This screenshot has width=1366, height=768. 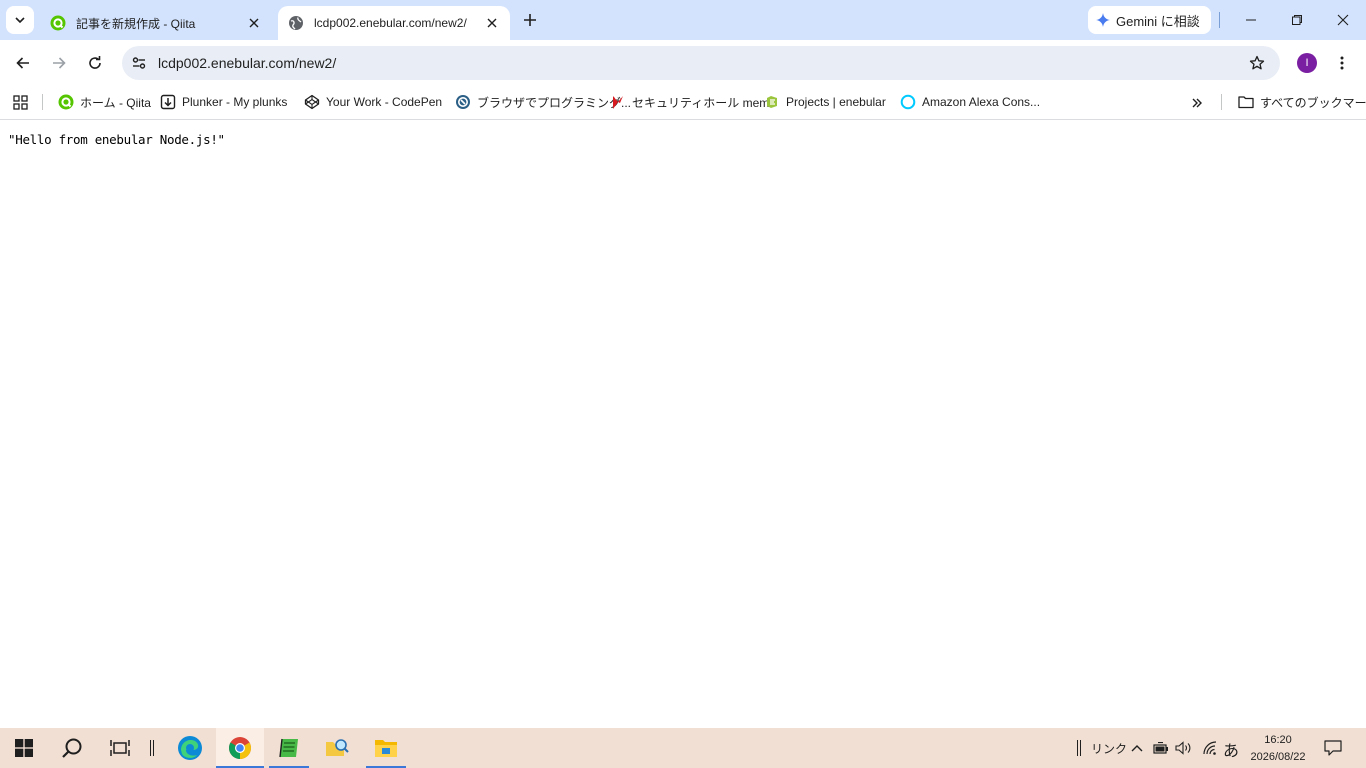 I want to click on codepen-icon, so click(x=312, y=102).